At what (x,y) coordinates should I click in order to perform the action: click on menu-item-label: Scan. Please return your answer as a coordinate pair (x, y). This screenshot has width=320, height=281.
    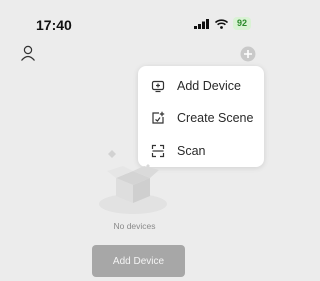
    Looking at the image, I should click on (191, 150).